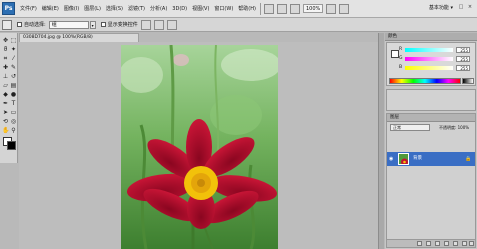  Describe the element at coordinates (471, 243) in the screenshot. I see `trash-icon` at that location.